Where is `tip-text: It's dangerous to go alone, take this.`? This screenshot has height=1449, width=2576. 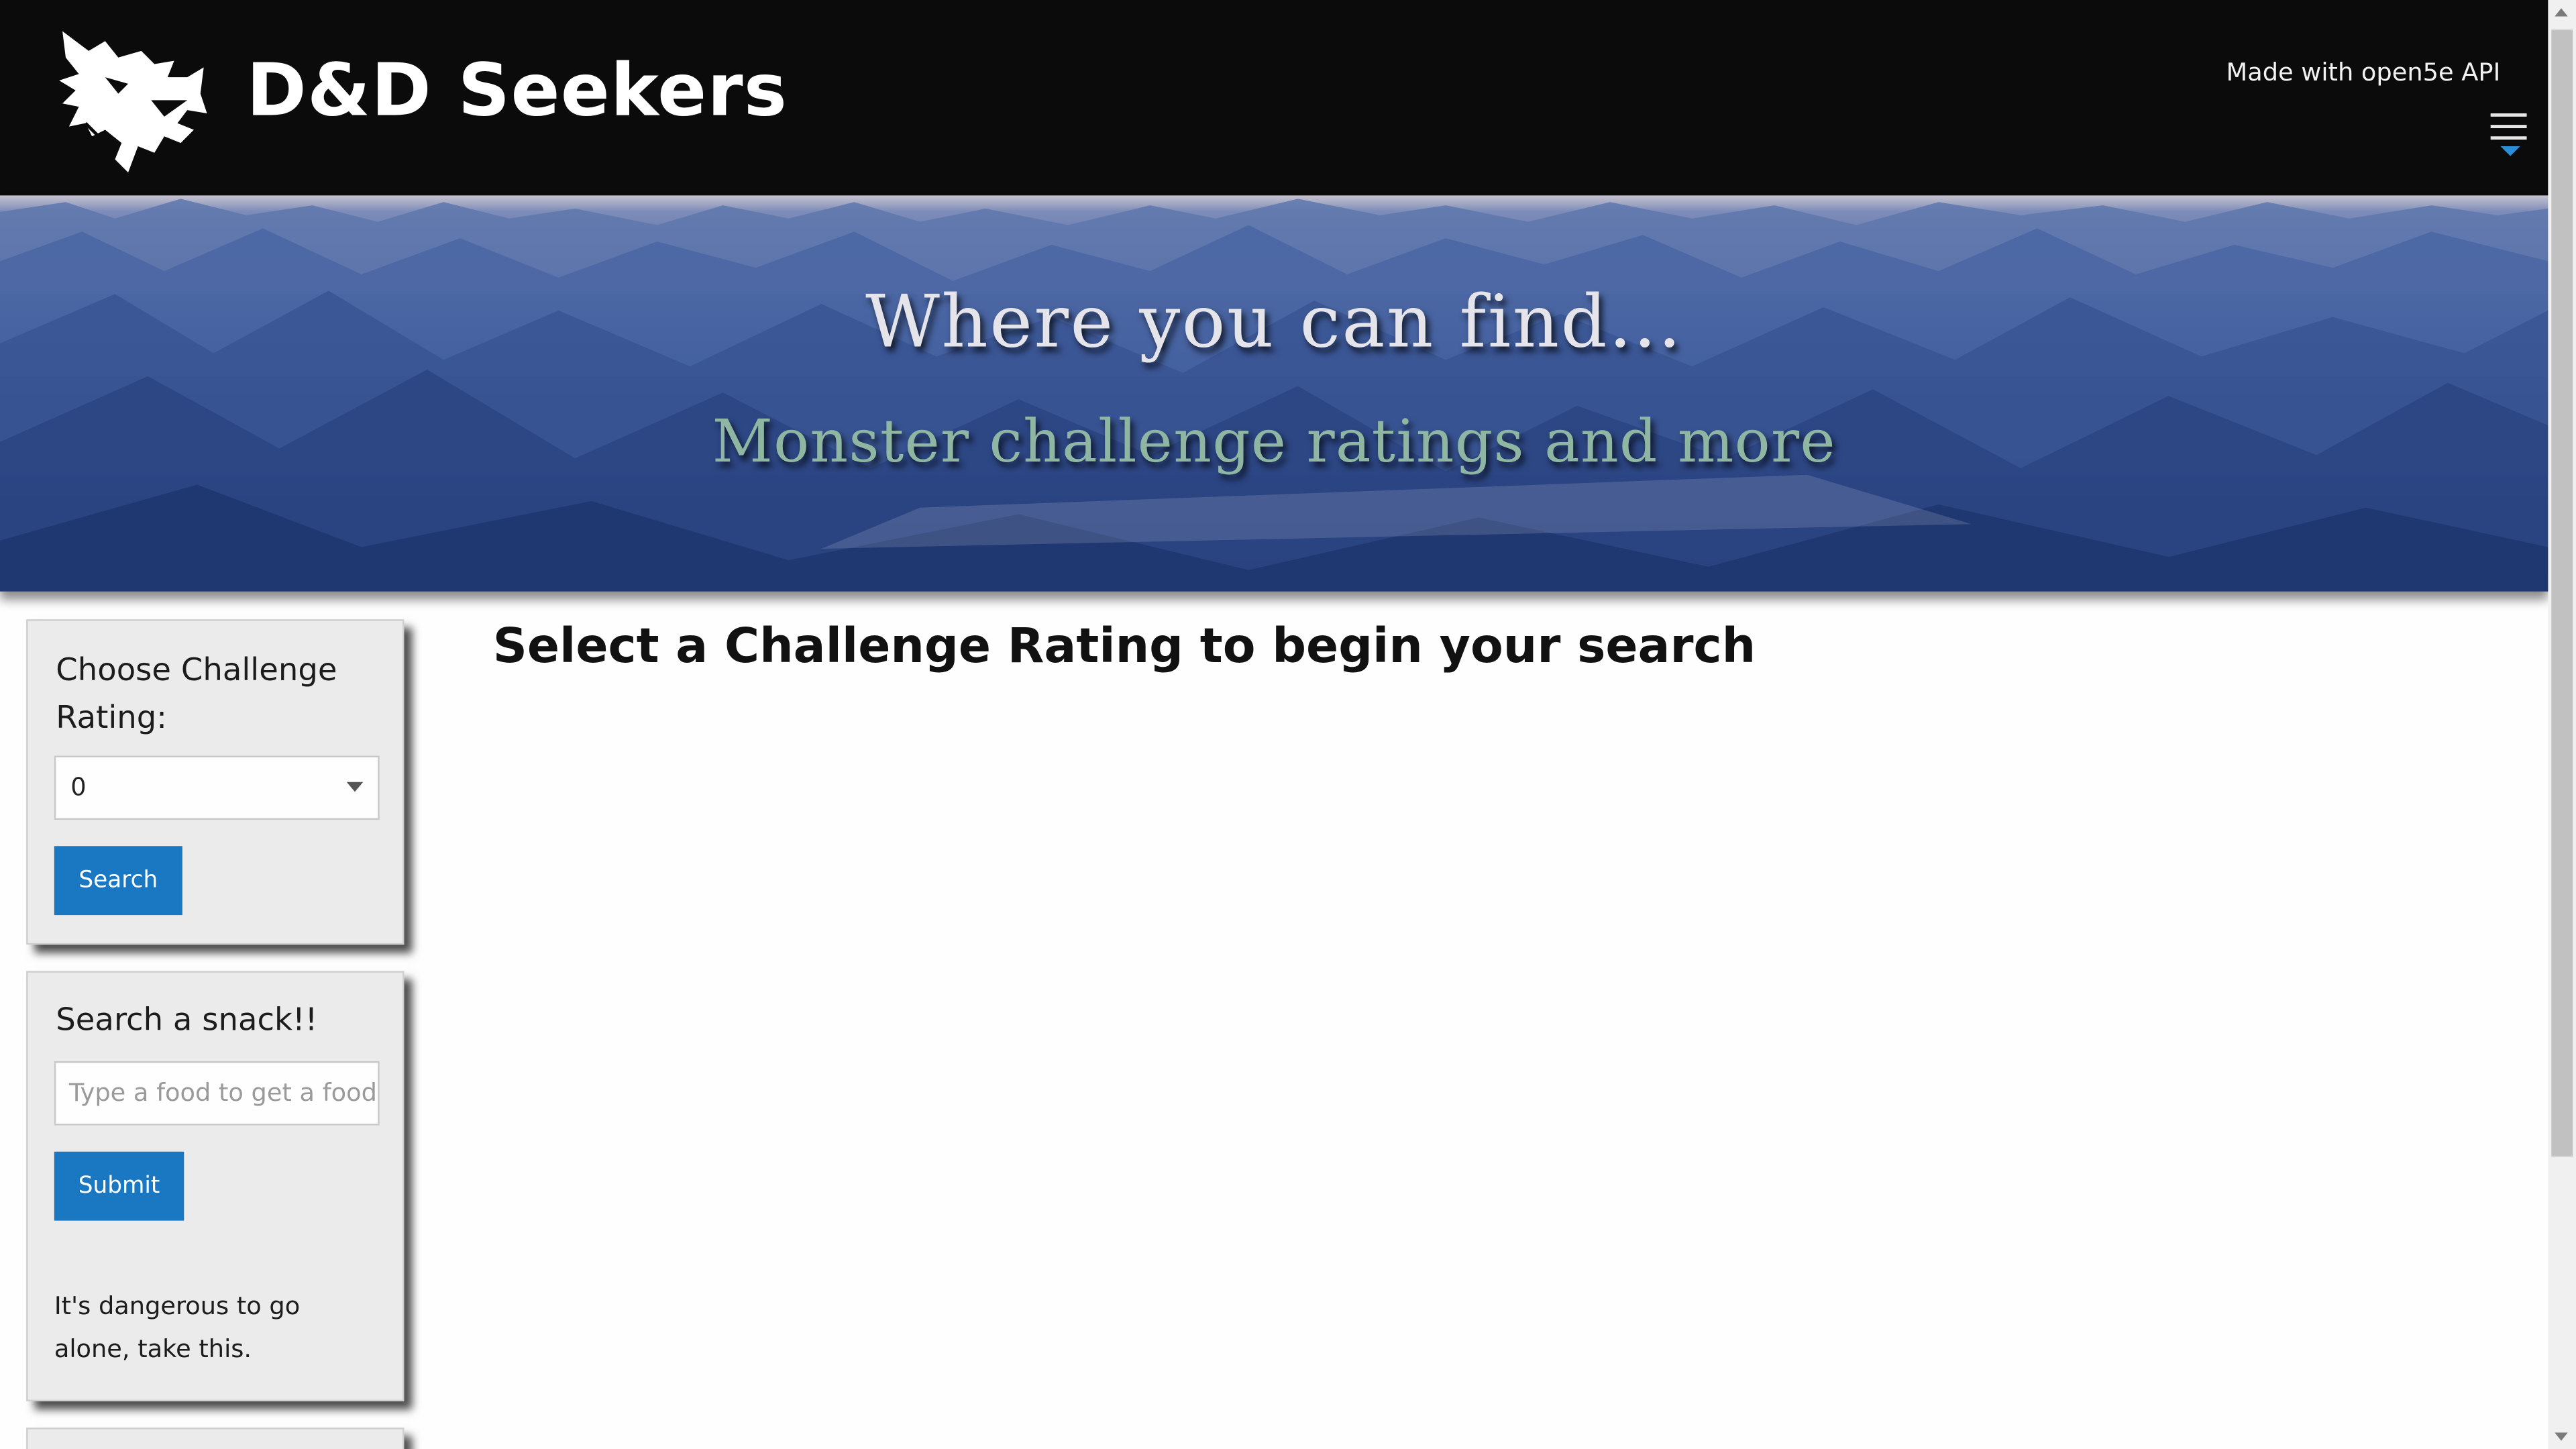
tip-text: It's dangerous to go alone, take this. is located at coordinates (177, 1327).